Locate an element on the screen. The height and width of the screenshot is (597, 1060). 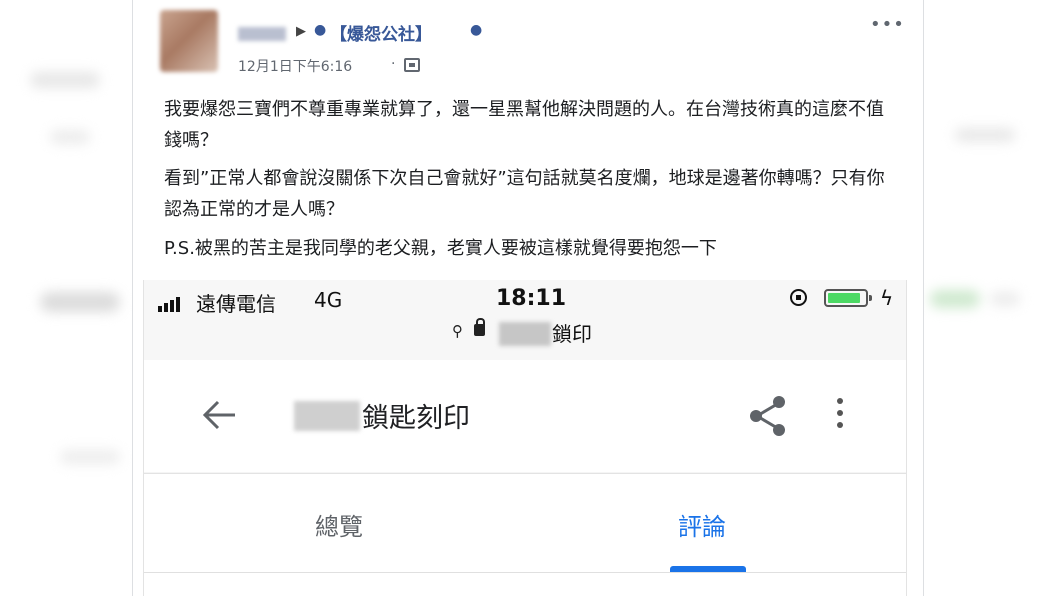
tab-overview: 總覽 is located at coordinates (339, 524).